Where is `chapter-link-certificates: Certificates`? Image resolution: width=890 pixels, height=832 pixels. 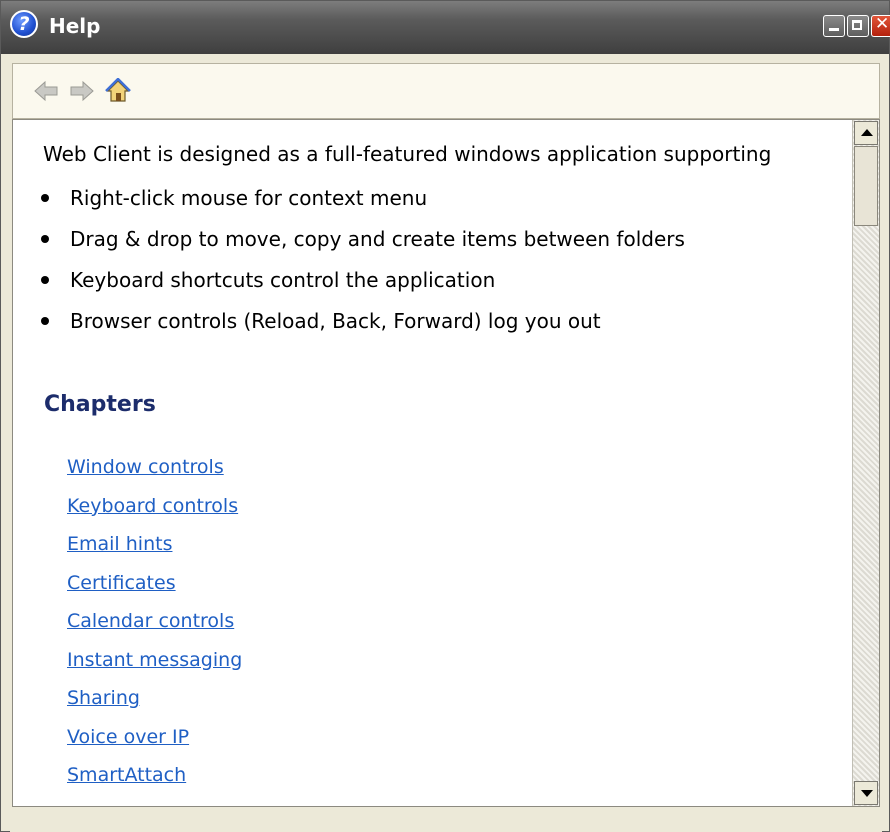
chapter-link-certificates: Certificates is located at coordinates (154, 589).